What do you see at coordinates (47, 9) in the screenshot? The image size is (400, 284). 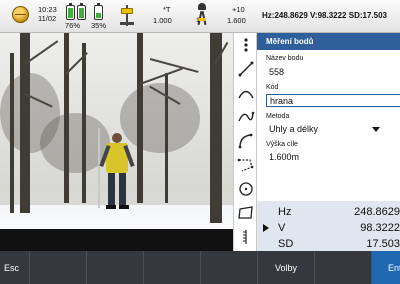 I see `status-time: 10:23` at bounding box center [47, 9].